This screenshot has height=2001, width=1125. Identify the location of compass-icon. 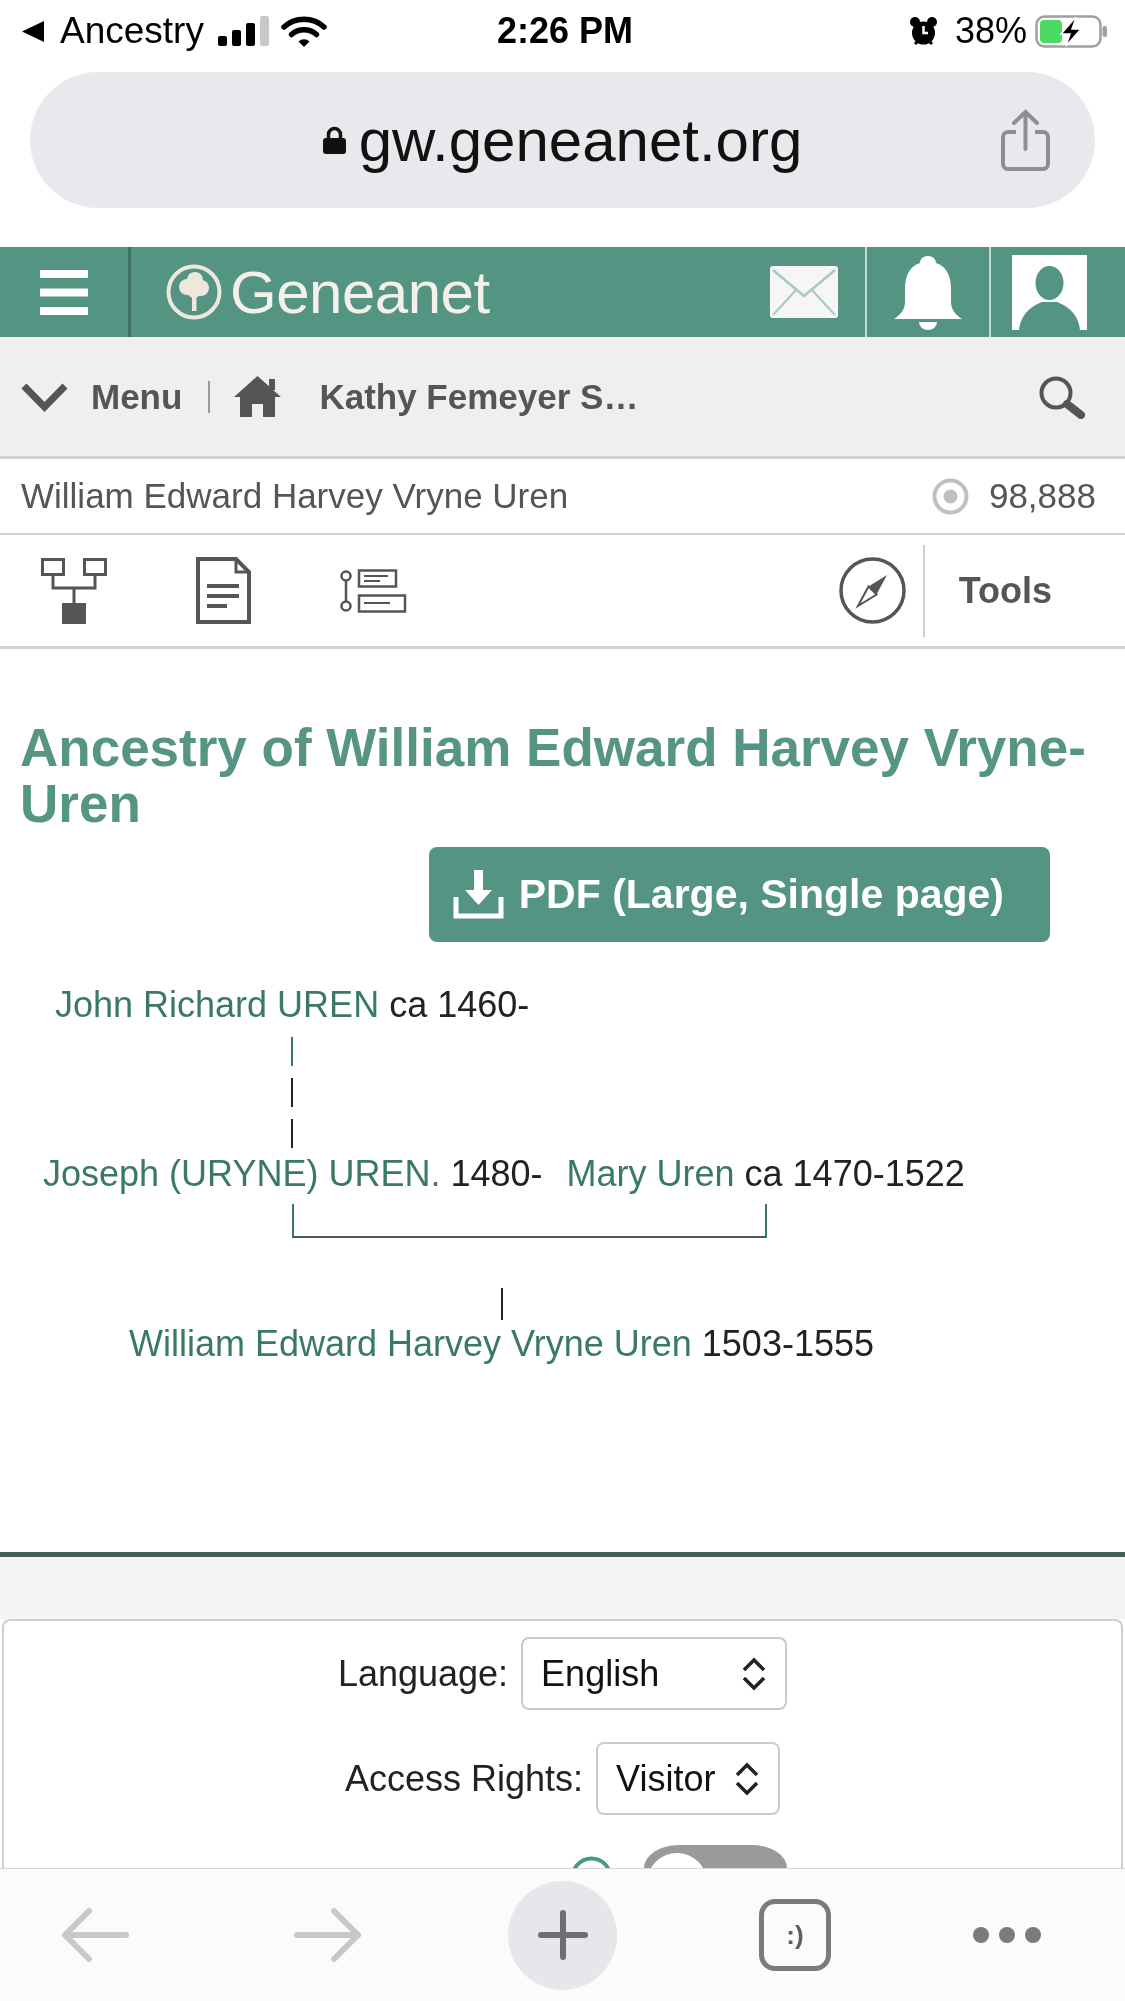
(872, 590).